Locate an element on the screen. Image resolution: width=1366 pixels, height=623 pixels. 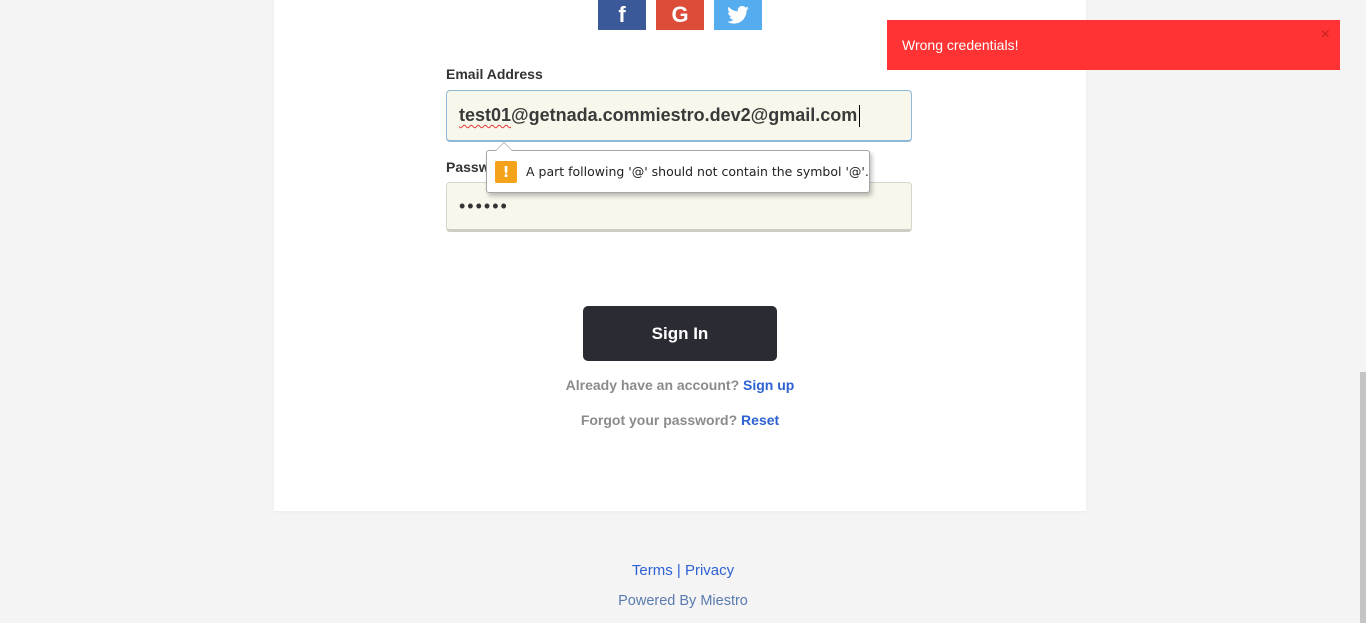
facebook-login-button: f is located at coordinates (622, 15).